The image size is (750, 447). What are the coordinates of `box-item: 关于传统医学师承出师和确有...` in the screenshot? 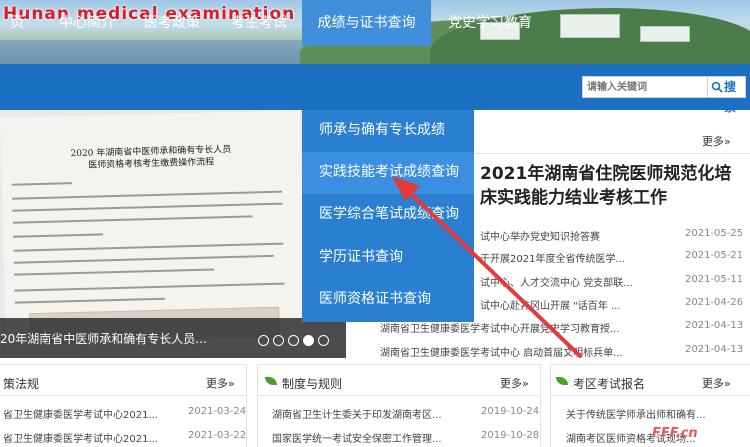 It's located at (636, 413).